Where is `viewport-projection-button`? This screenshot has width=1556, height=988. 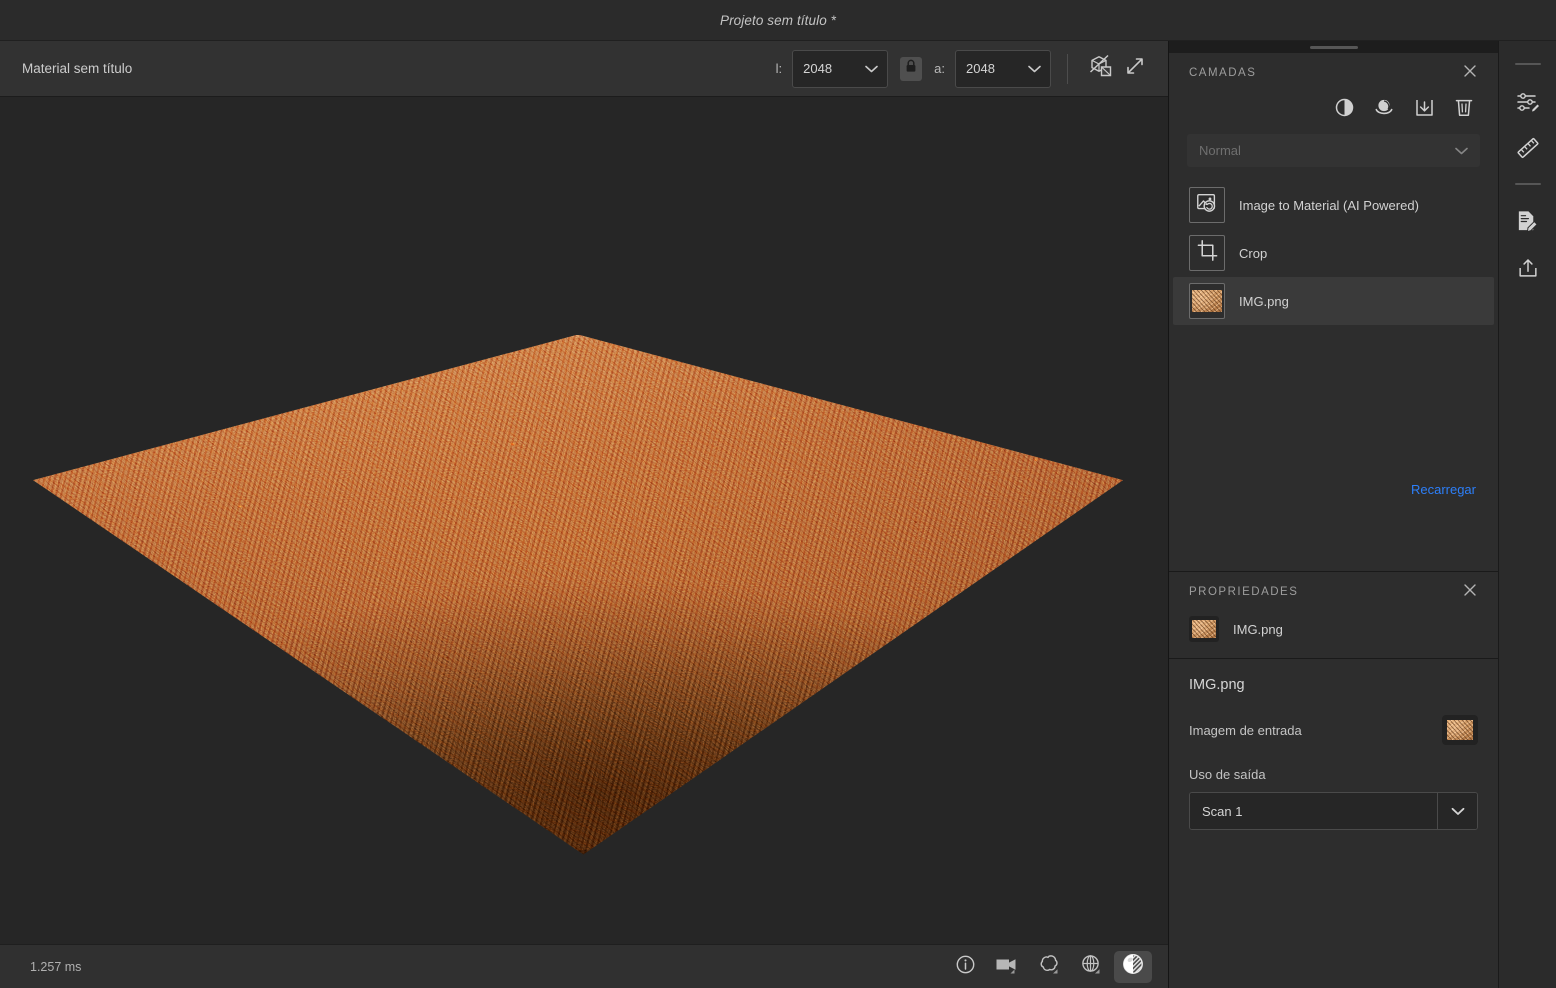
viewport-projection-button is located at coordinates (1091, 967).